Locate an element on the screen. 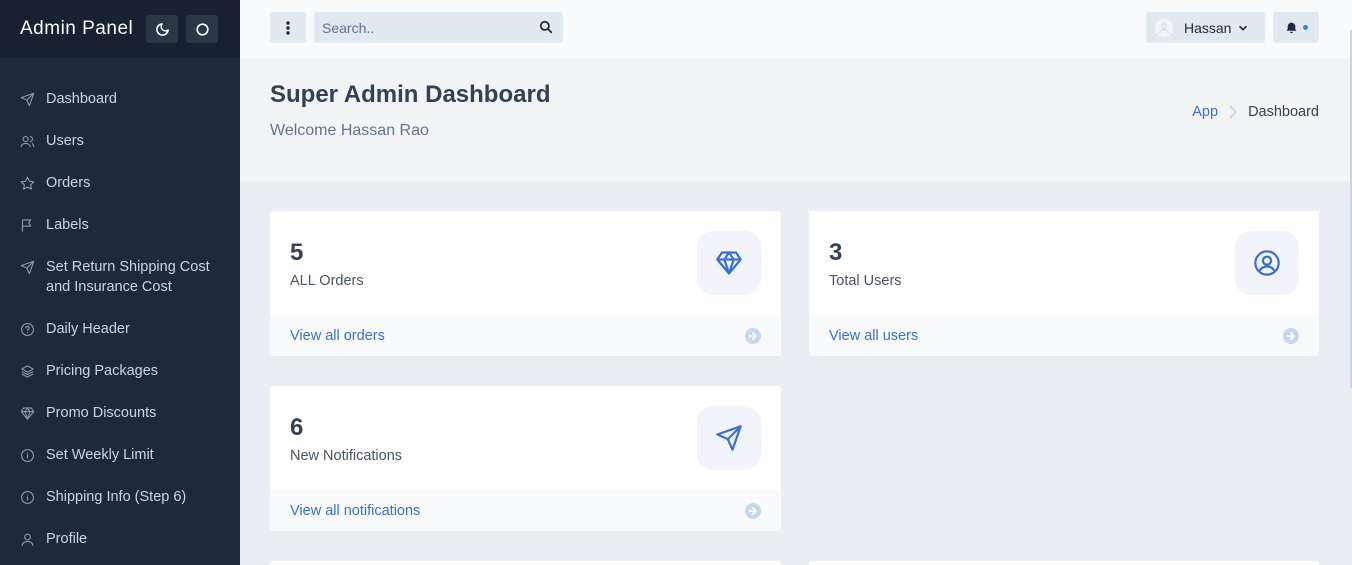 Image resolution: width=1352 pixels, height=565 pixels. sidebar-item-shipping-info: Shipping Info (Step 6) is located at coordinates (120, 497).